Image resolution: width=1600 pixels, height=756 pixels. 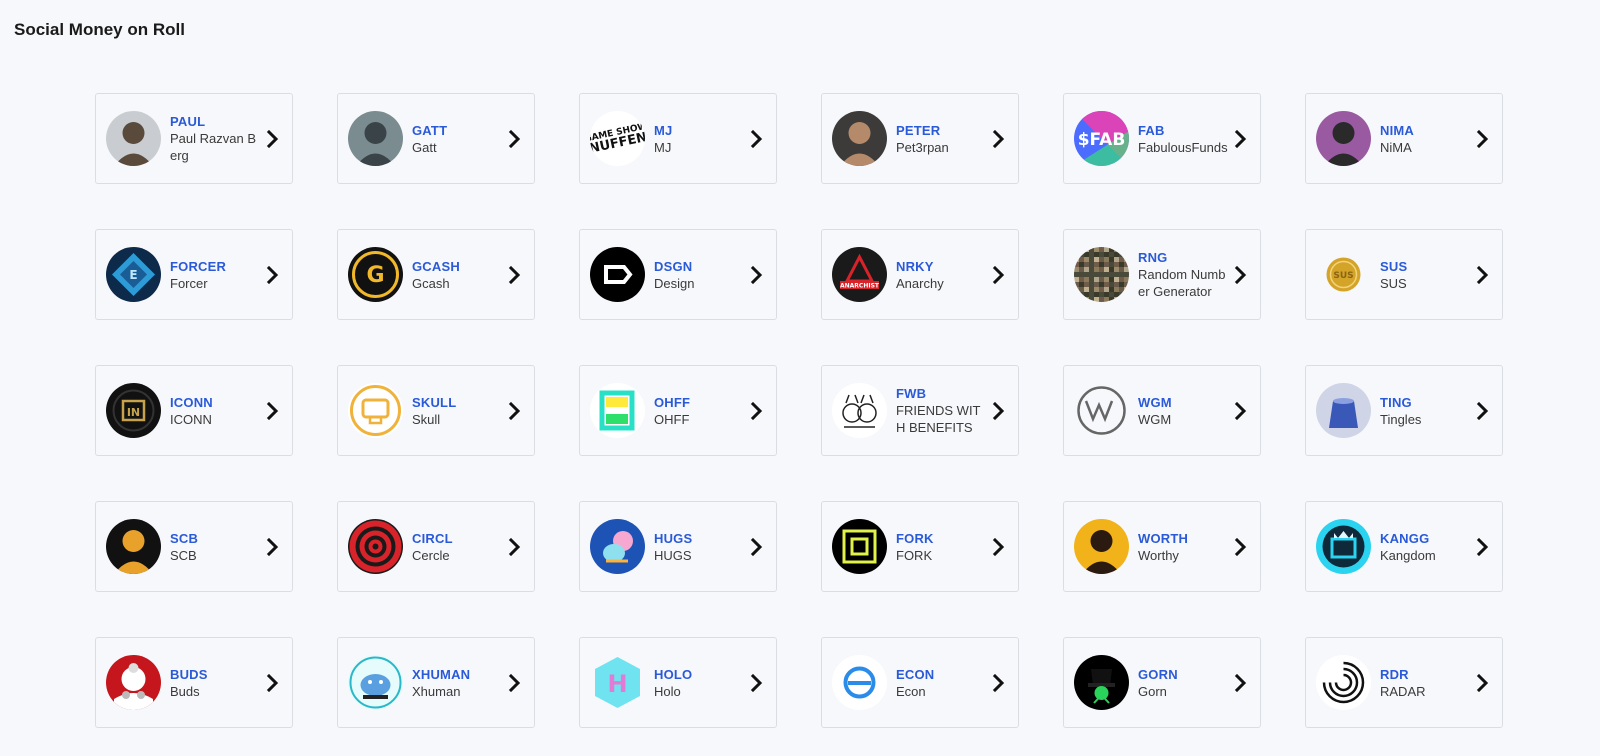 I want to click on token-card-gorn: GORN Gorn, so click(x=1162, y=682).